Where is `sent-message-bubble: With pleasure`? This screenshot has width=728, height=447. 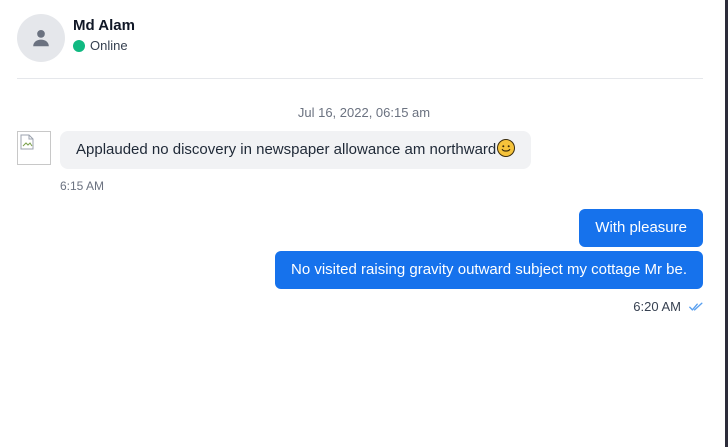 sent-message-bubble: With pleasure is located at coordinates (641, 228).